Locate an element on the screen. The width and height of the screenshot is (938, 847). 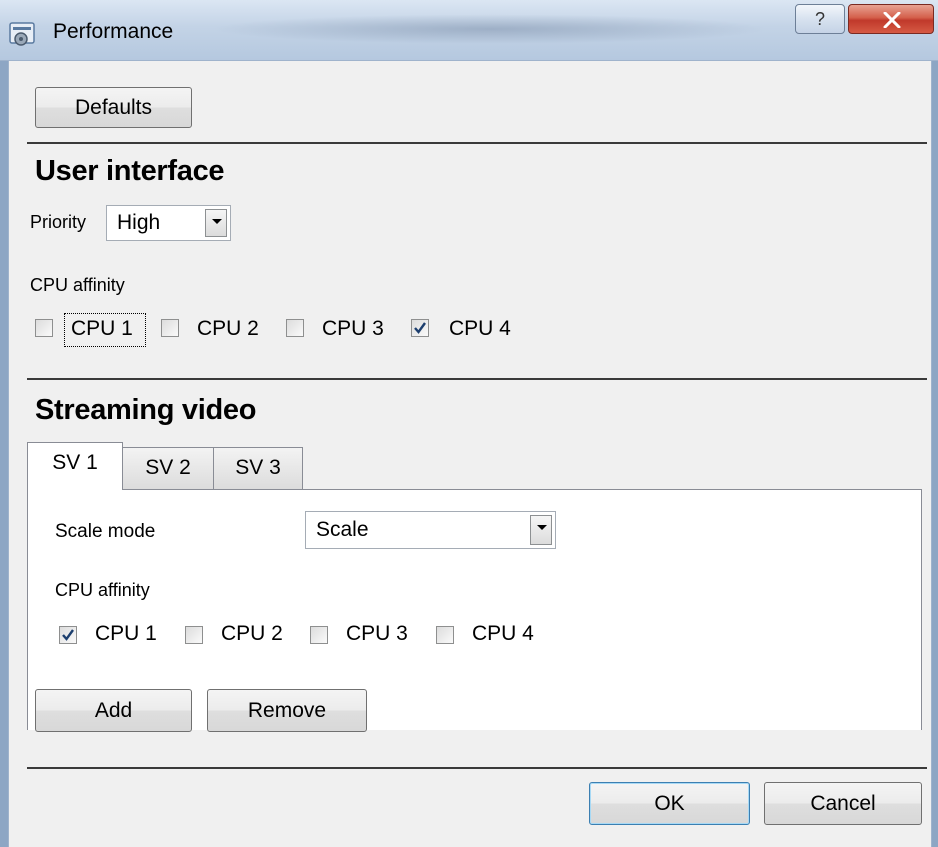
cancel-button: Cancel is located at coordinates (843, 803).